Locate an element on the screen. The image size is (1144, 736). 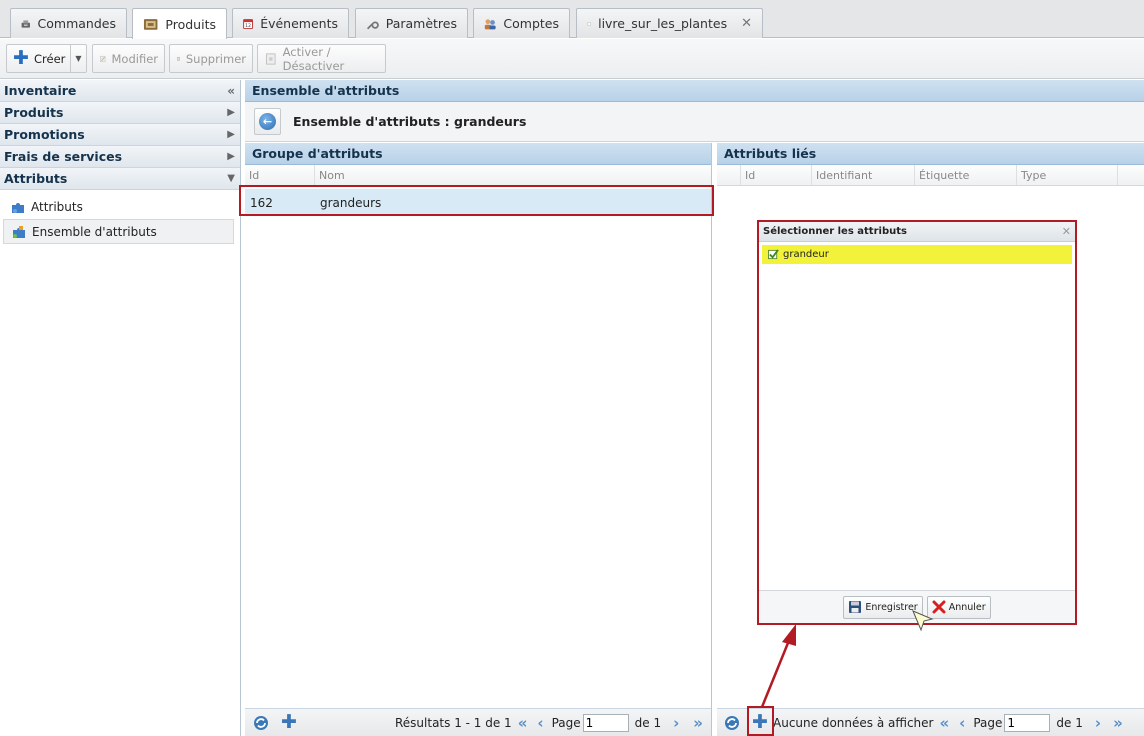
nav-item-label: Attributs is located at coordinates (57, 206).